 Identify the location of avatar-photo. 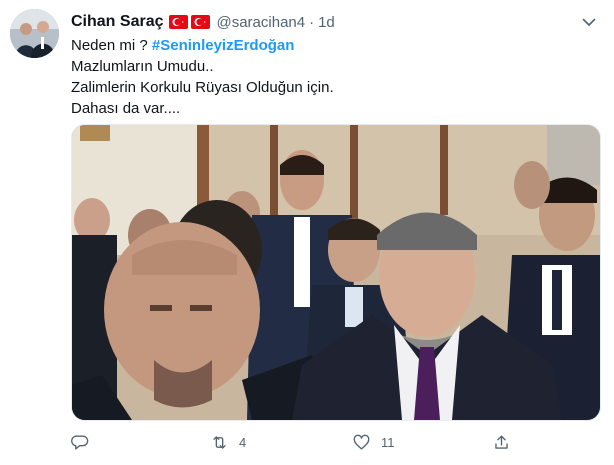
(34, 33).